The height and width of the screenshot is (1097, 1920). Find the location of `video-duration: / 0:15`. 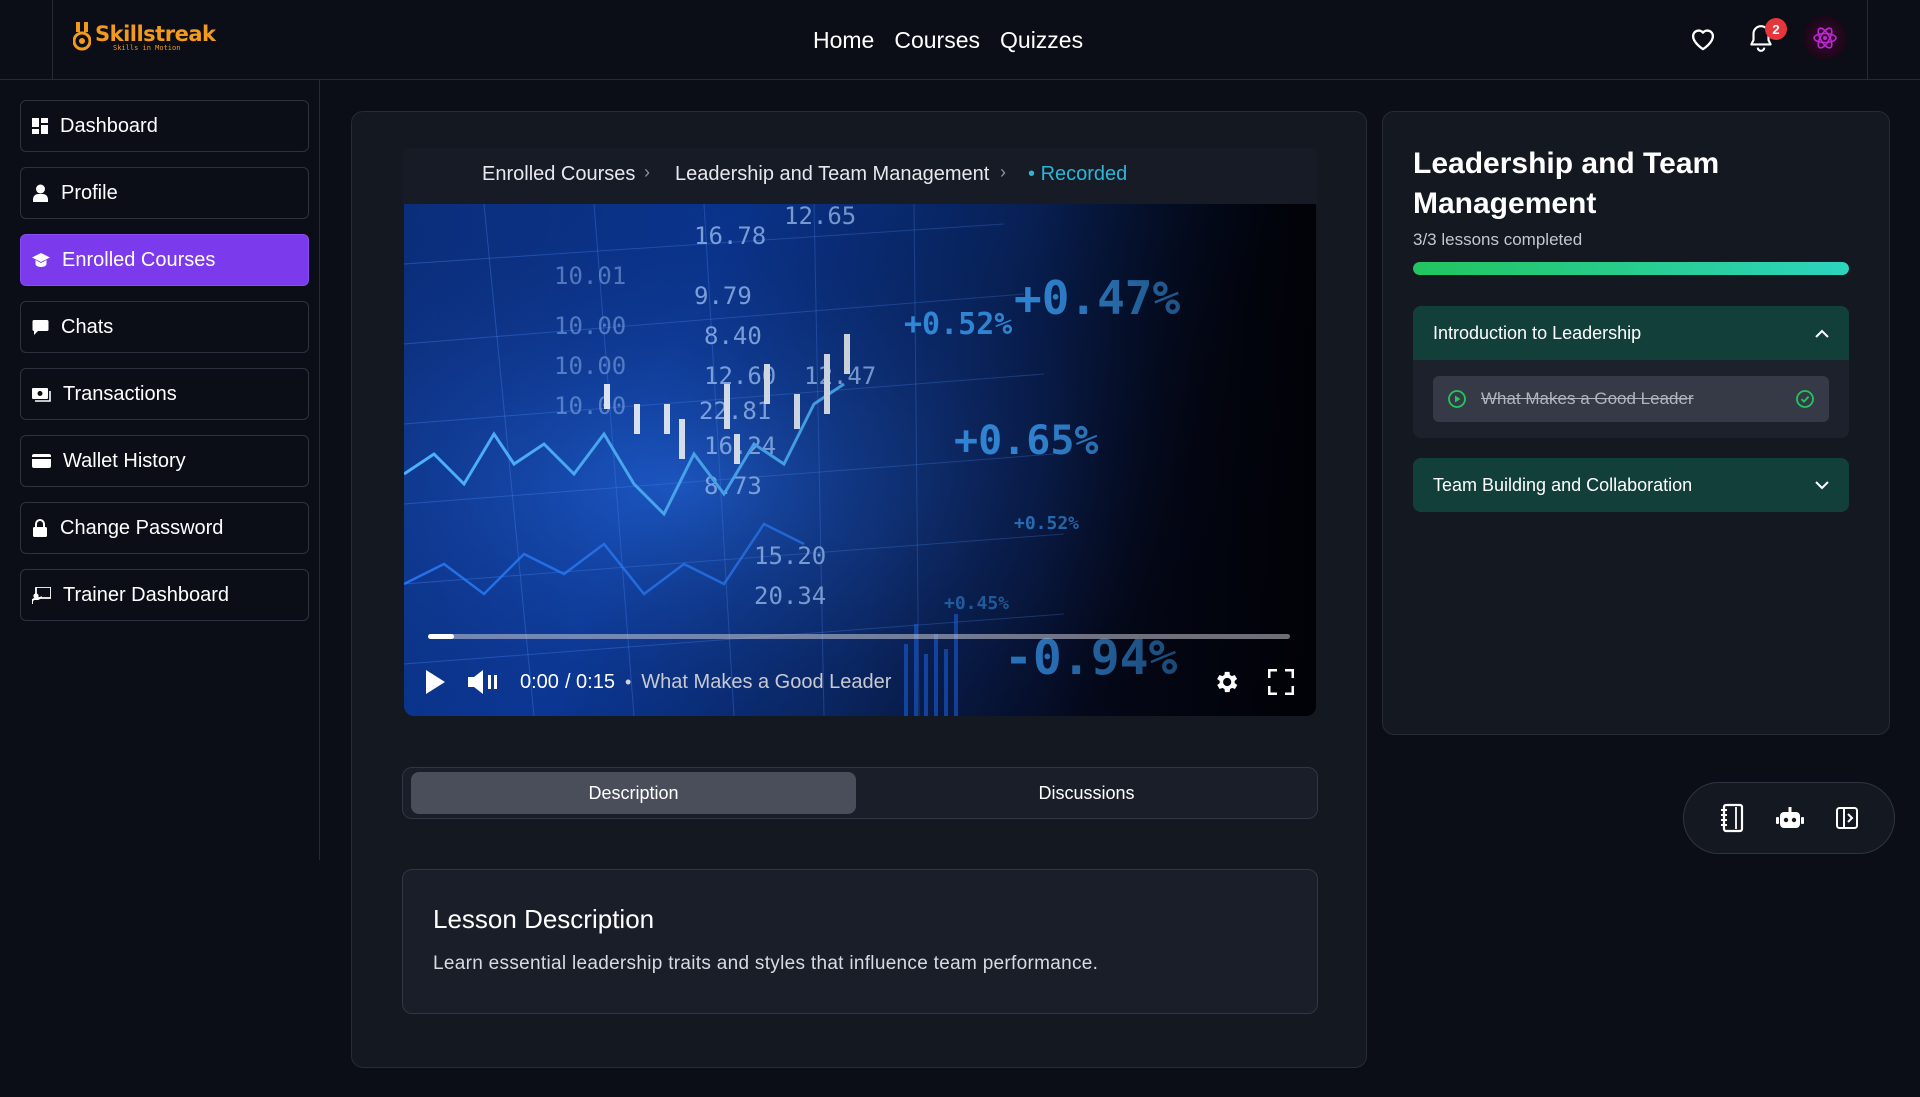

video-duration: / 0:15 is located at coordinates (589, 681).